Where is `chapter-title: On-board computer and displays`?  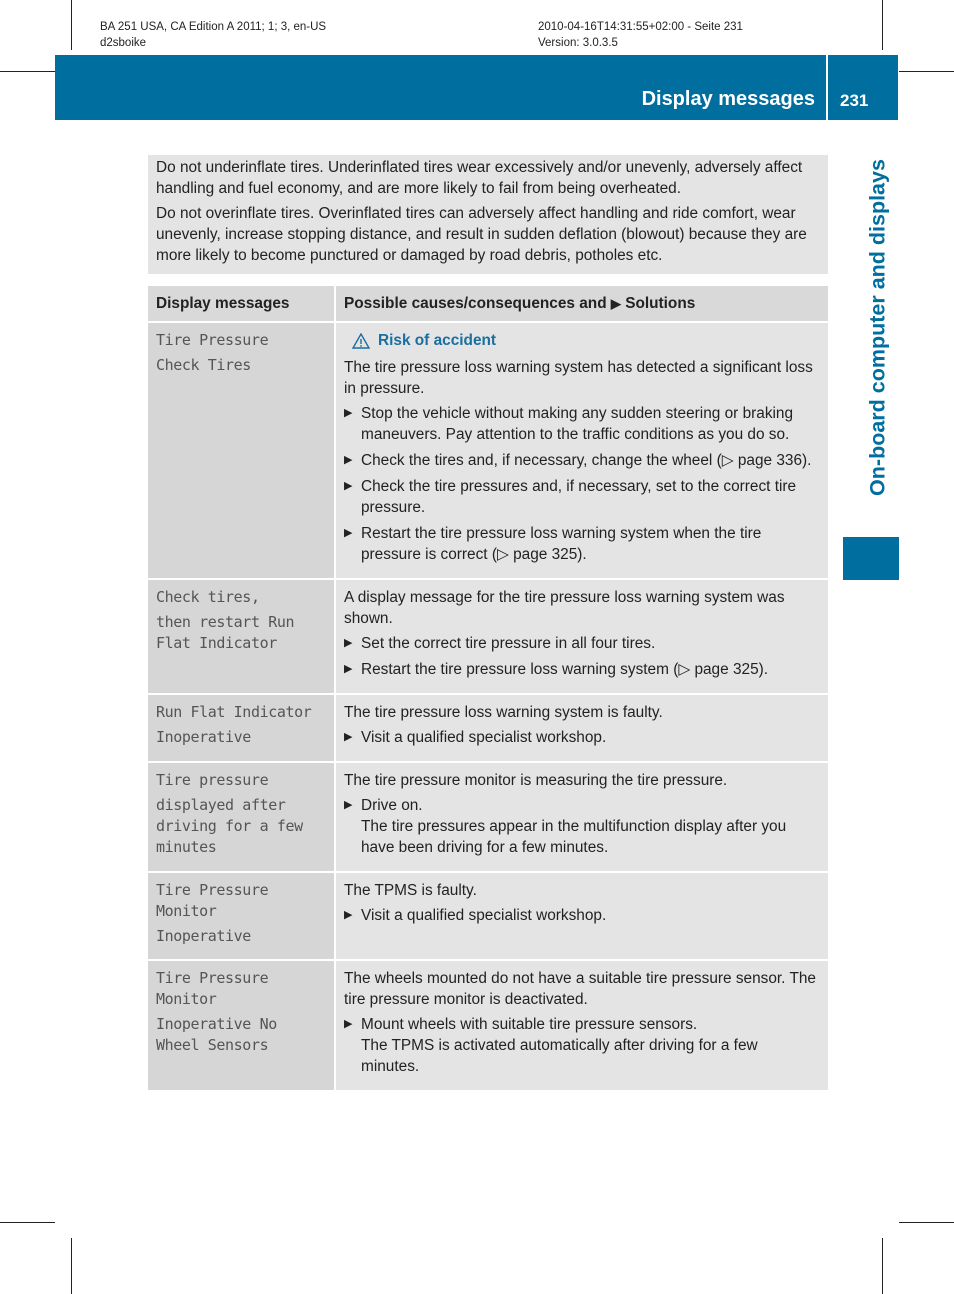 chapter-title: On-board computer and displays is located at coordinates (877, 327).